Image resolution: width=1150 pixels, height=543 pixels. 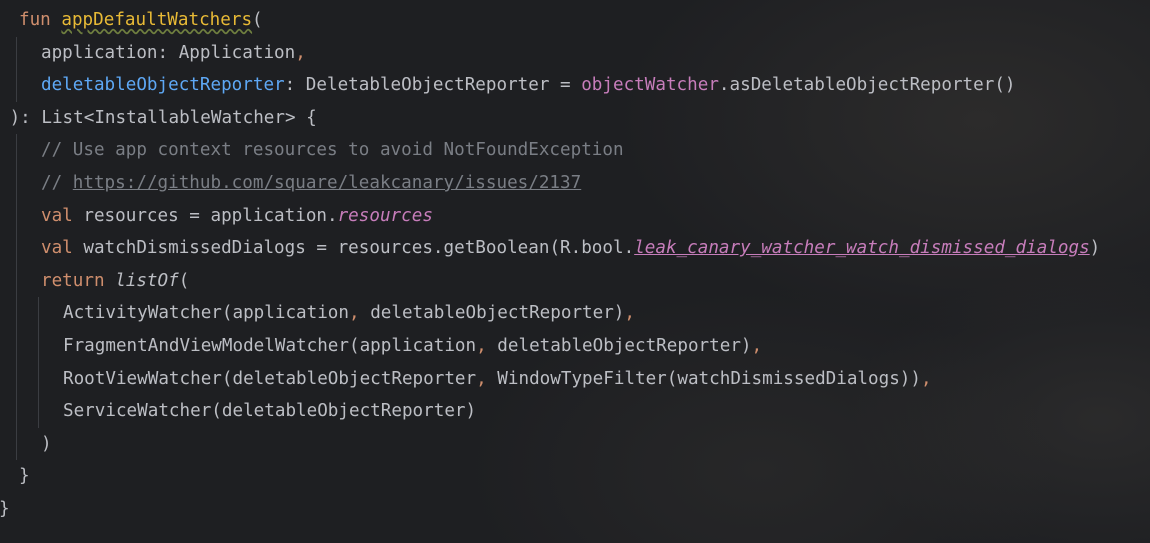 I want to click on code-token: objectWatcher, so click(x=650, y=85).